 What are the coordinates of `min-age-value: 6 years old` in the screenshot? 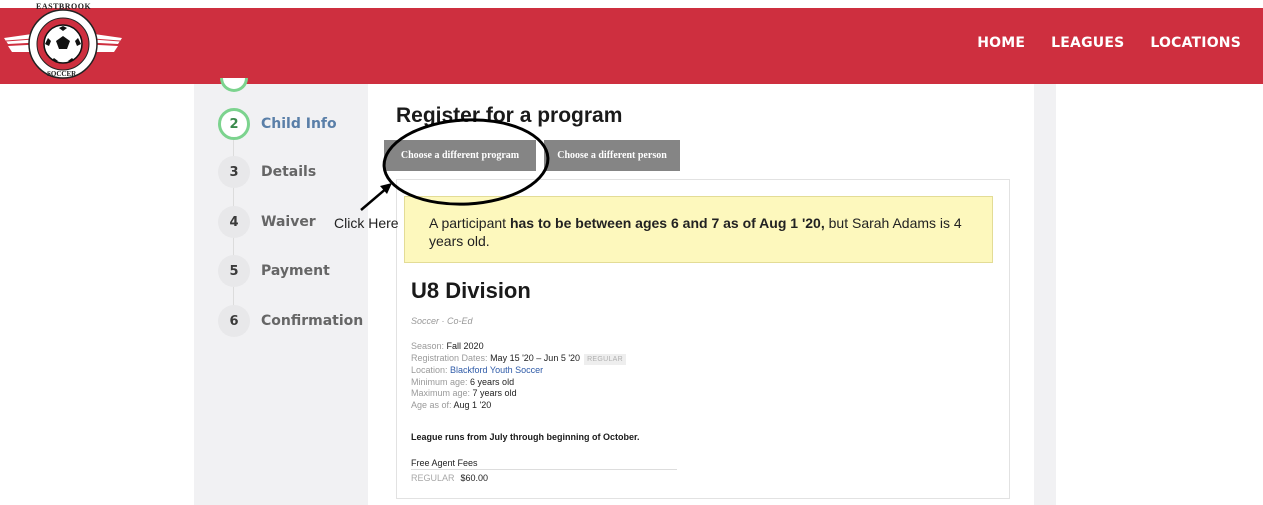 It's located at (492, 381).